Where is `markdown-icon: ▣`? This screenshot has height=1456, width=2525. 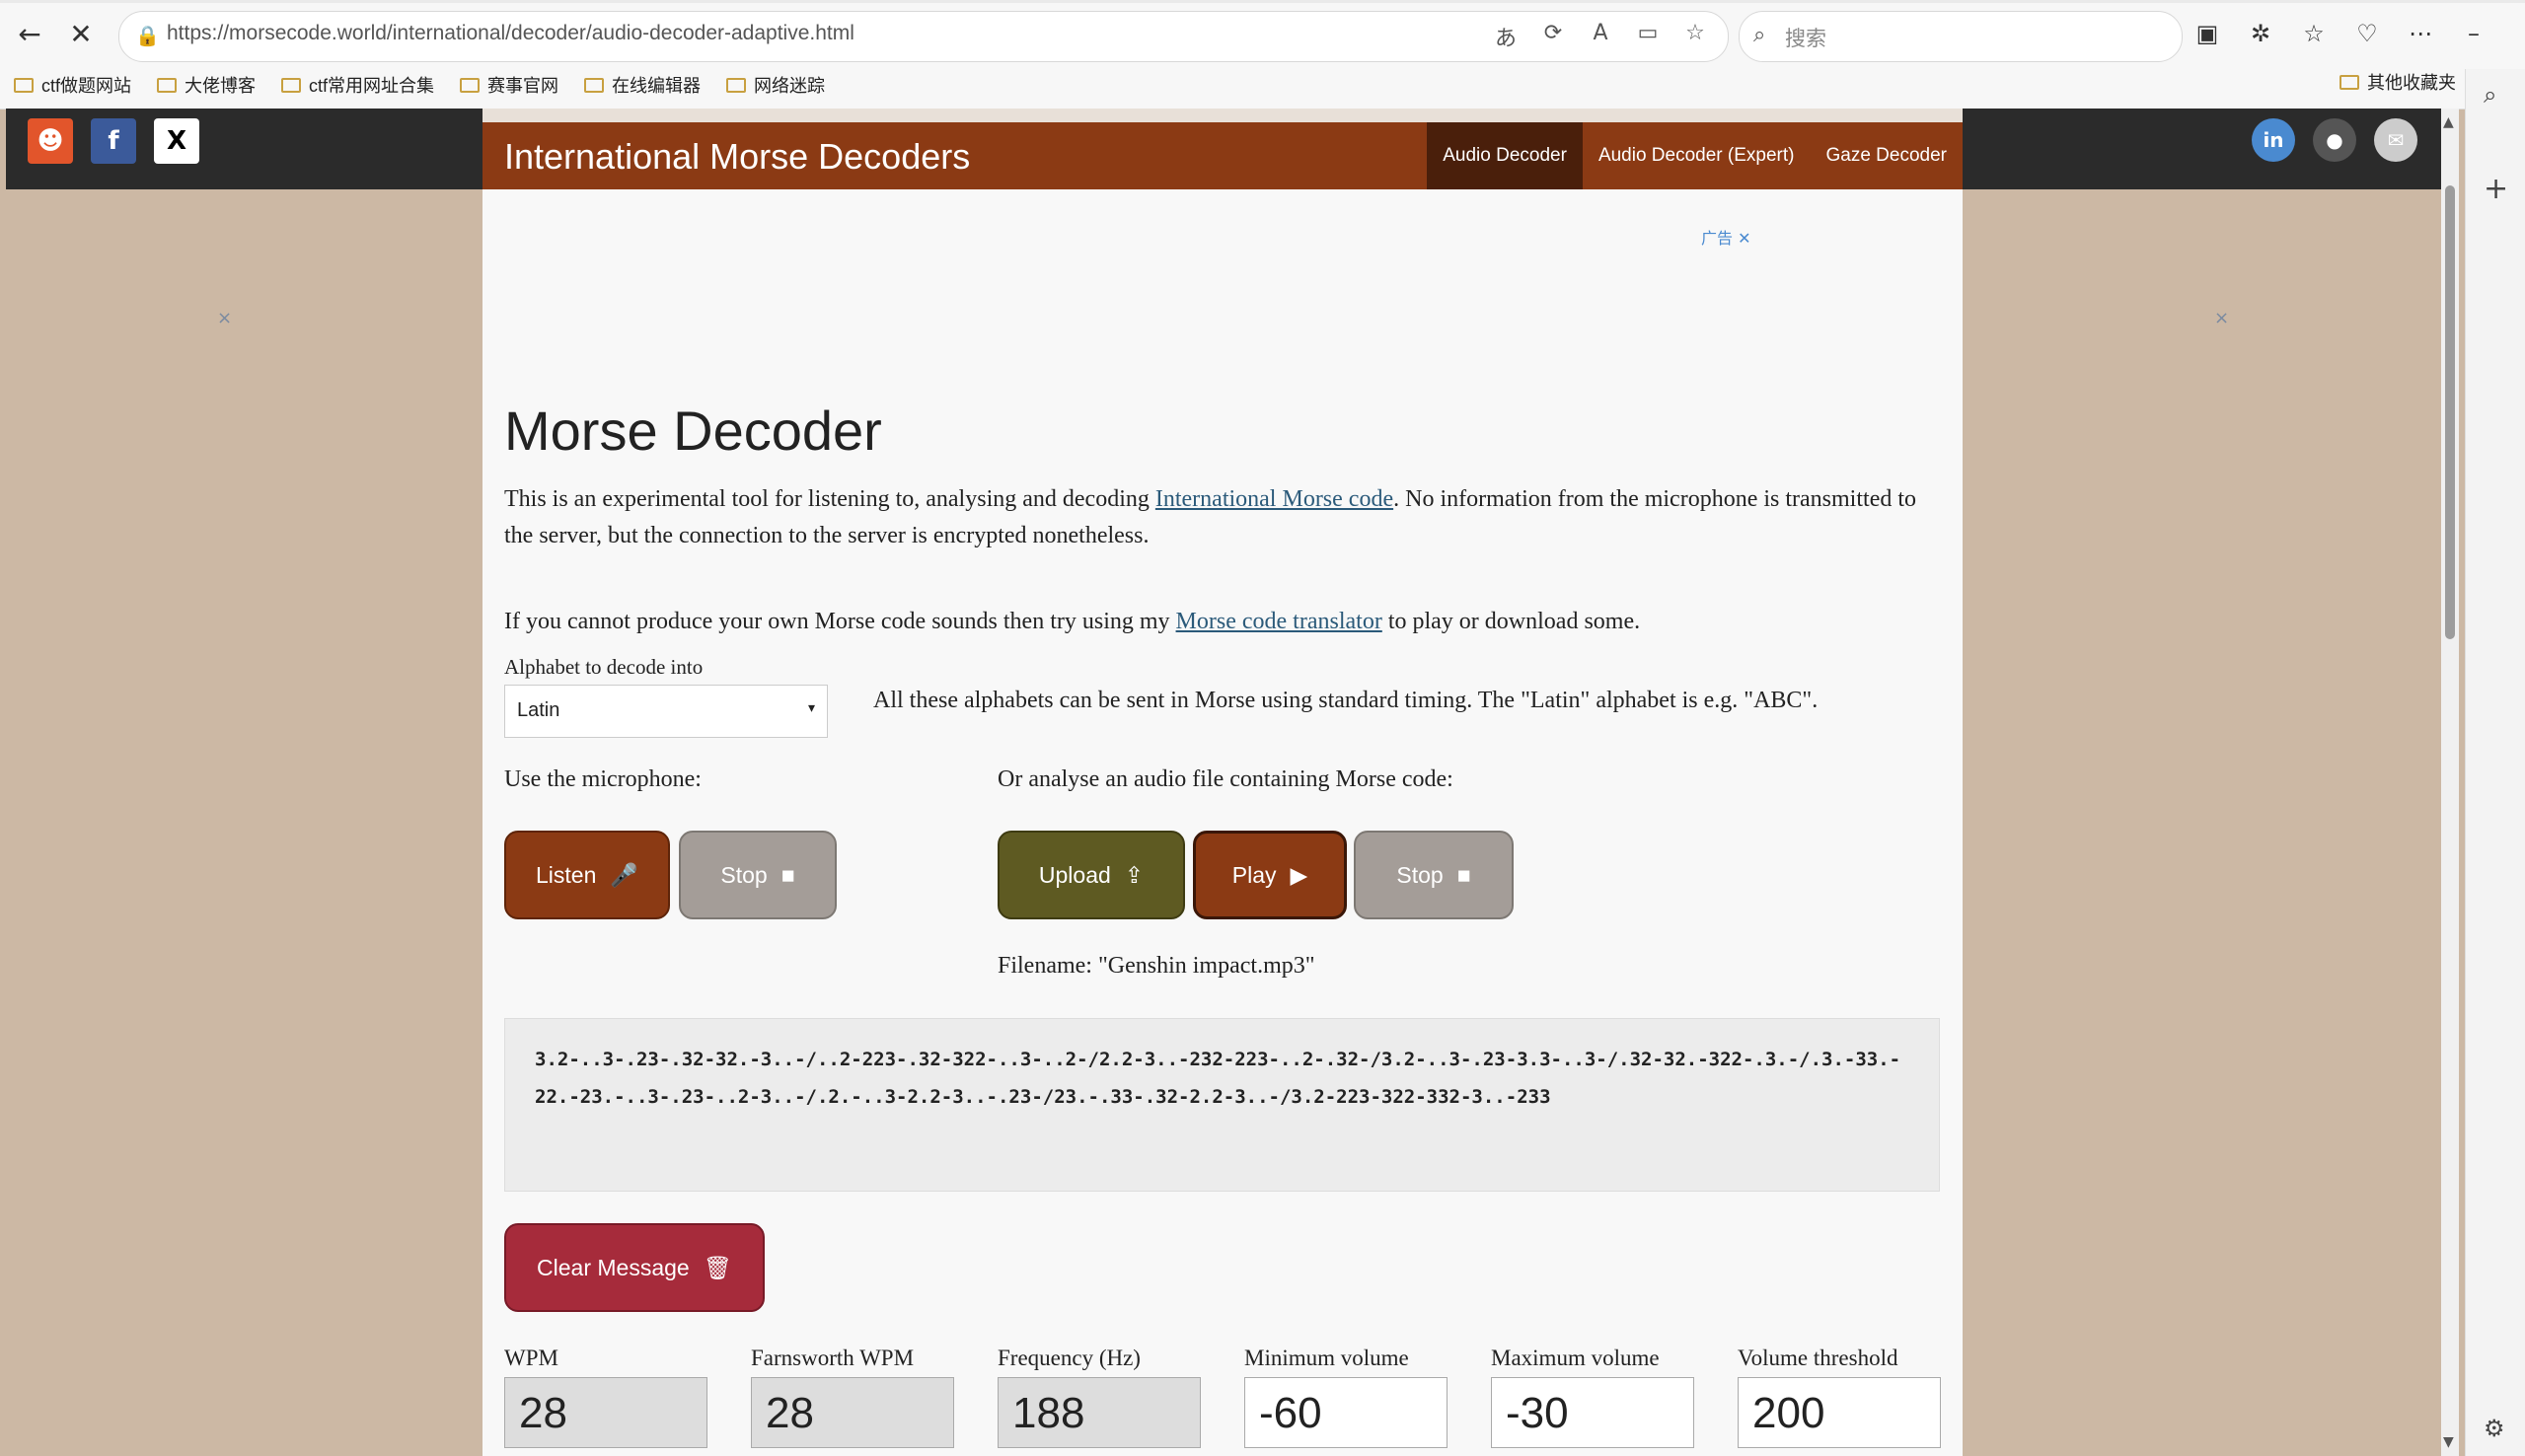
markdown-icon: ▣ is located at coordinates (2207, 33).